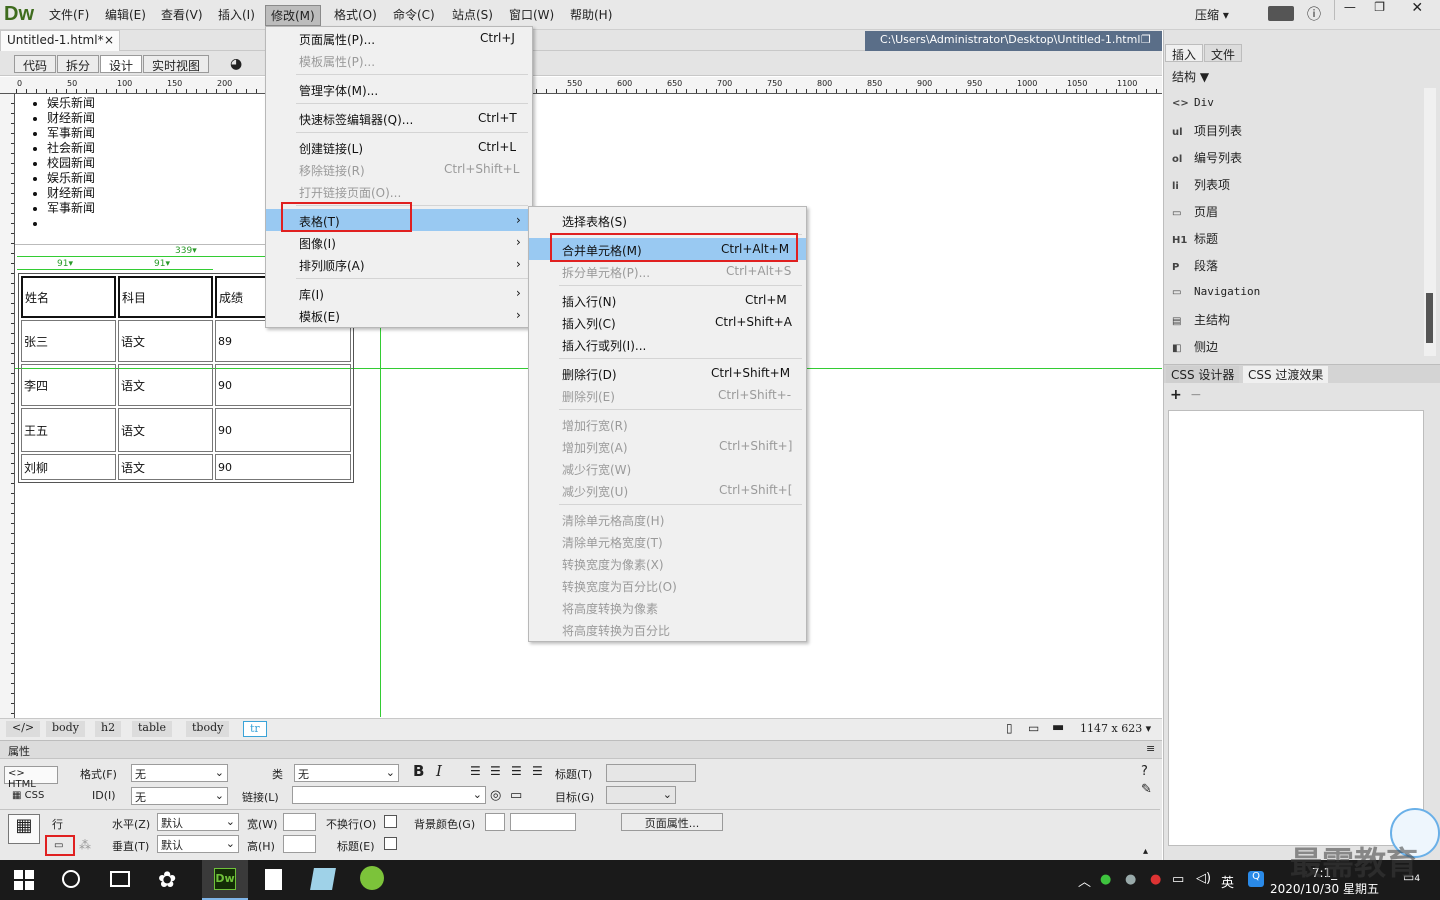 This screenshot has height=900, width=1440. I want to click on menu-item-convert-heights-percent: 将高度转换为百分比, so click(667, 629).